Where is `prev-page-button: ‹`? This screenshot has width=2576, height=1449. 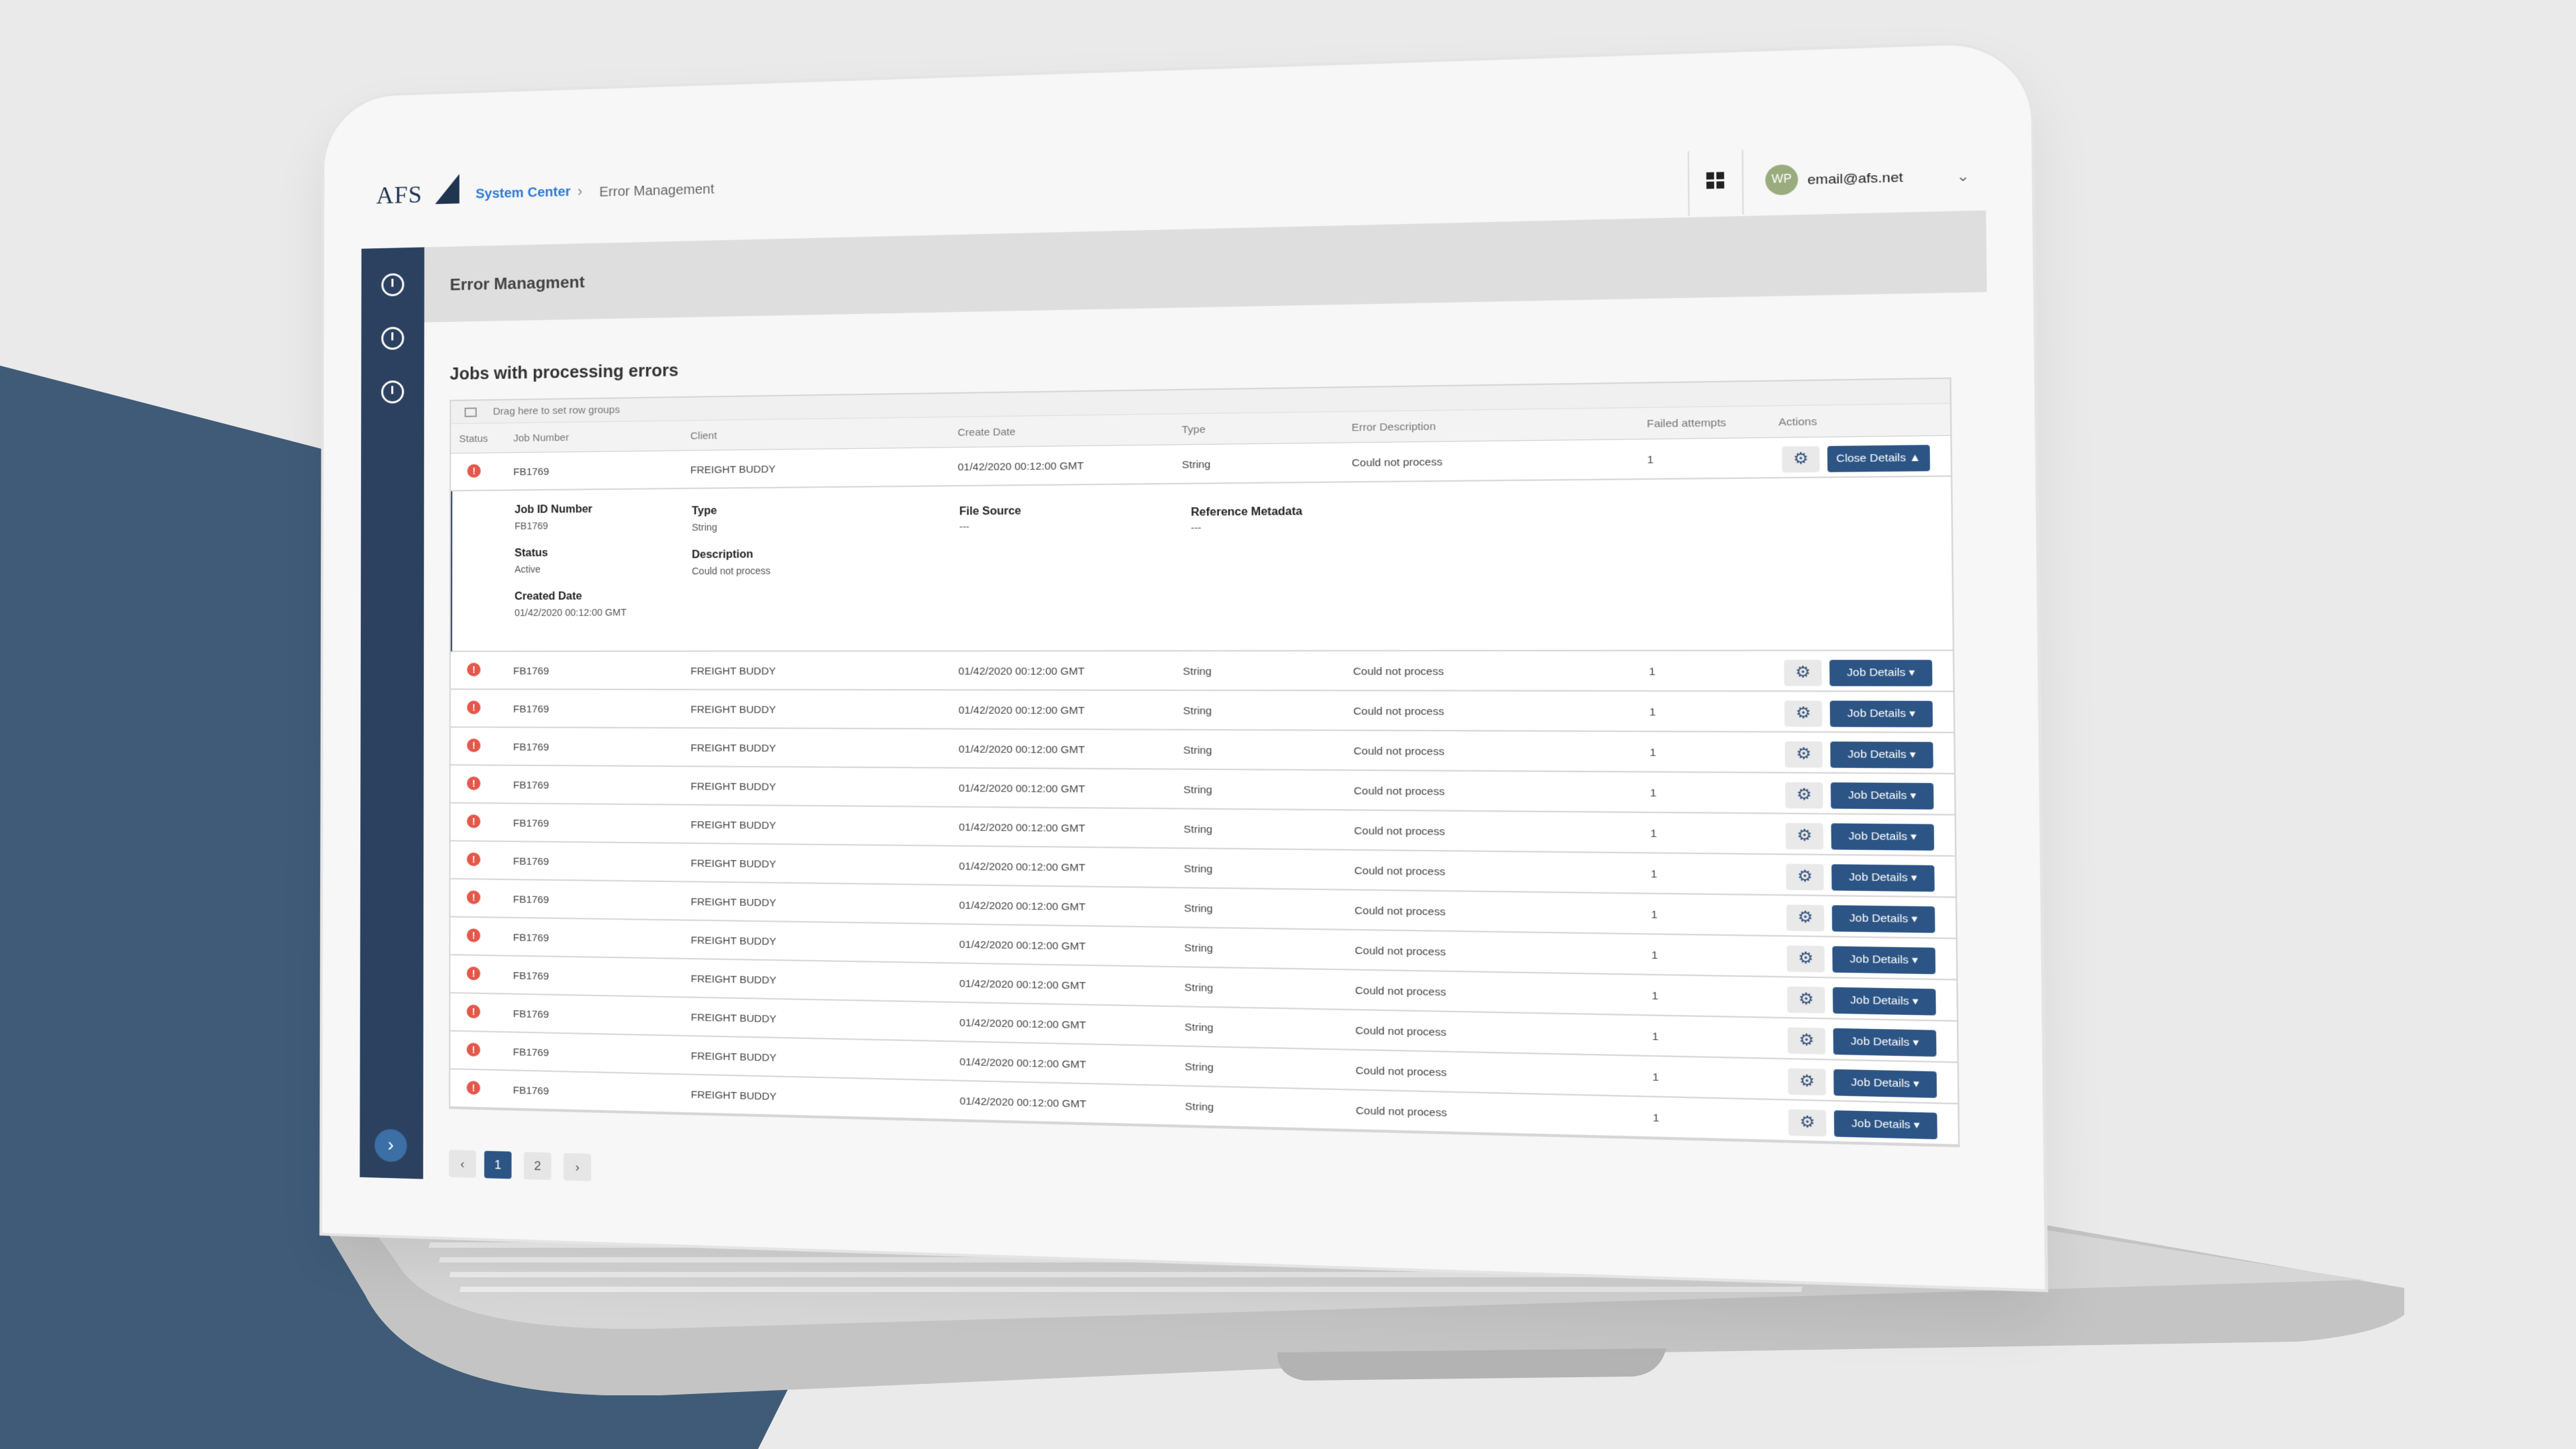
prev-page-button: ‹ is located at coordinates (462, 1164).